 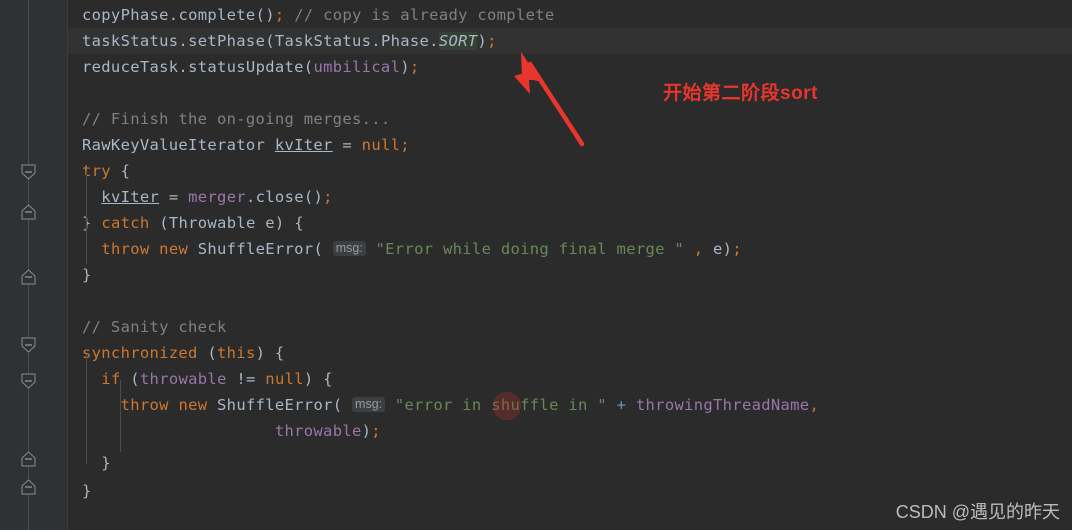 I want to click on code-token: merger, so click(x=217, y=197).